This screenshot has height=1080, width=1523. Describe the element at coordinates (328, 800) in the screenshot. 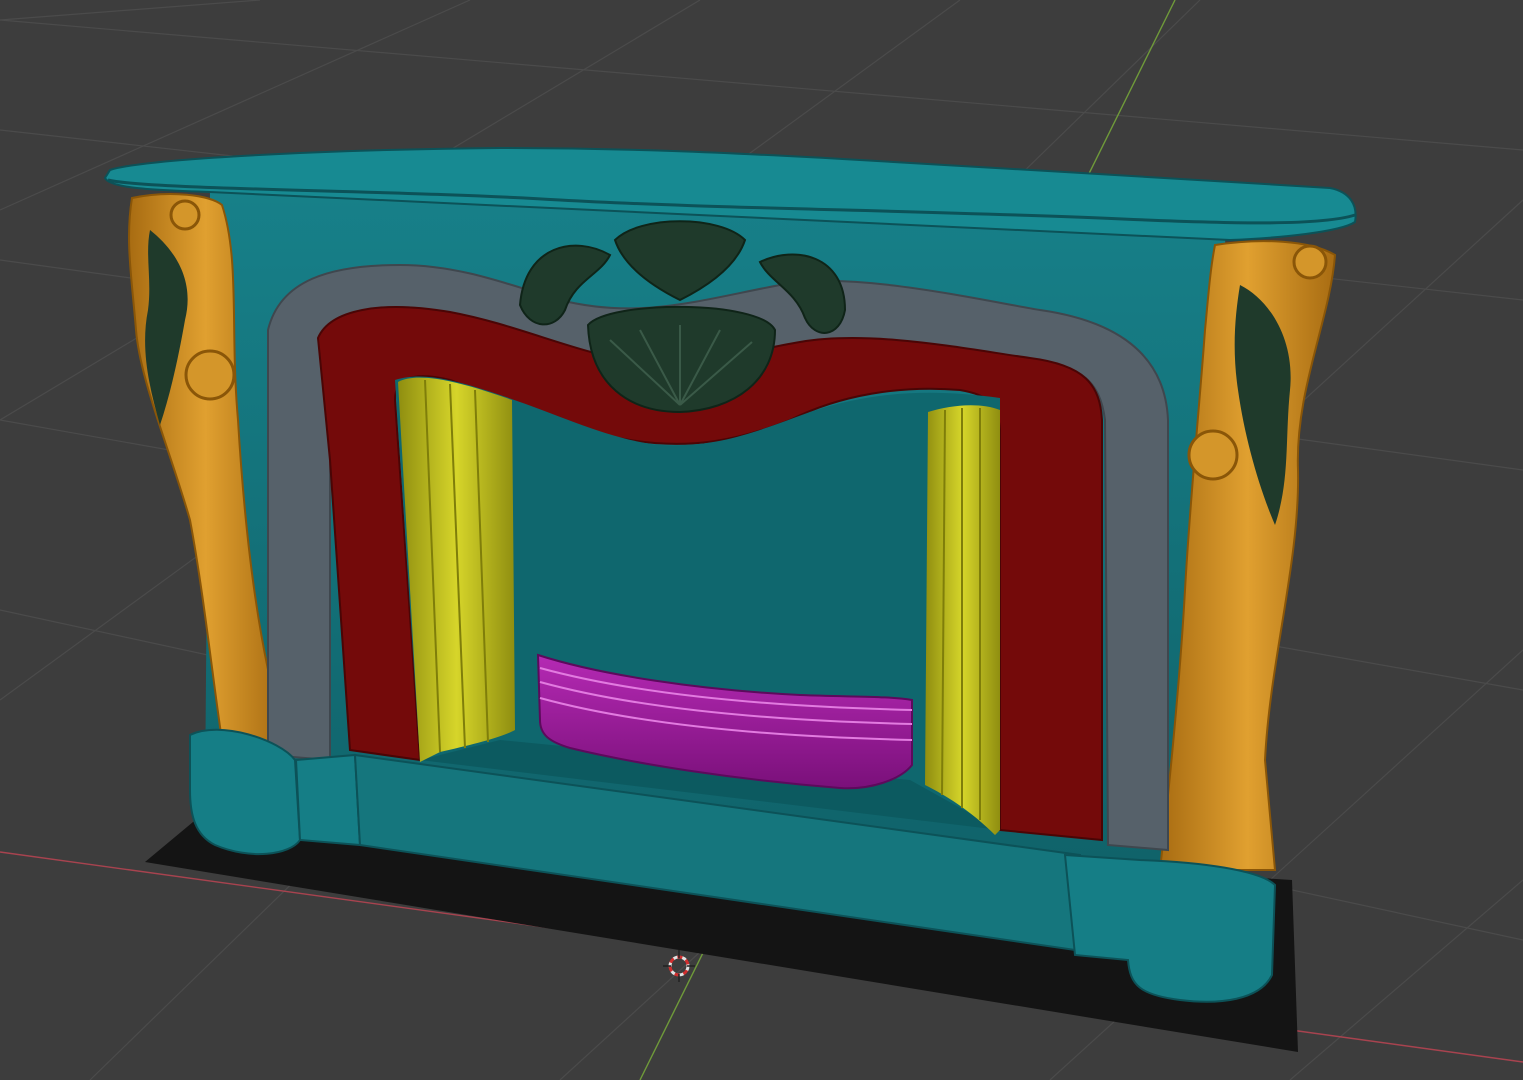

I see `center-left-plinth` at that location.